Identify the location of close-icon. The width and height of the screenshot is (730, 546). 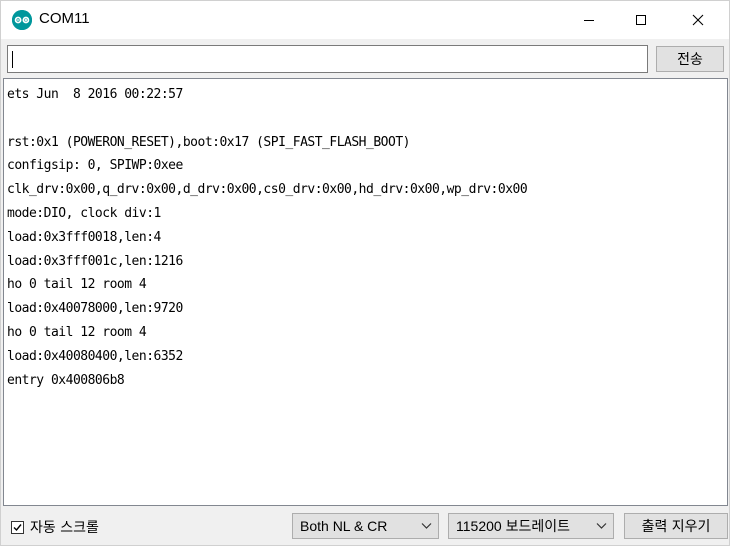
(698, 20).